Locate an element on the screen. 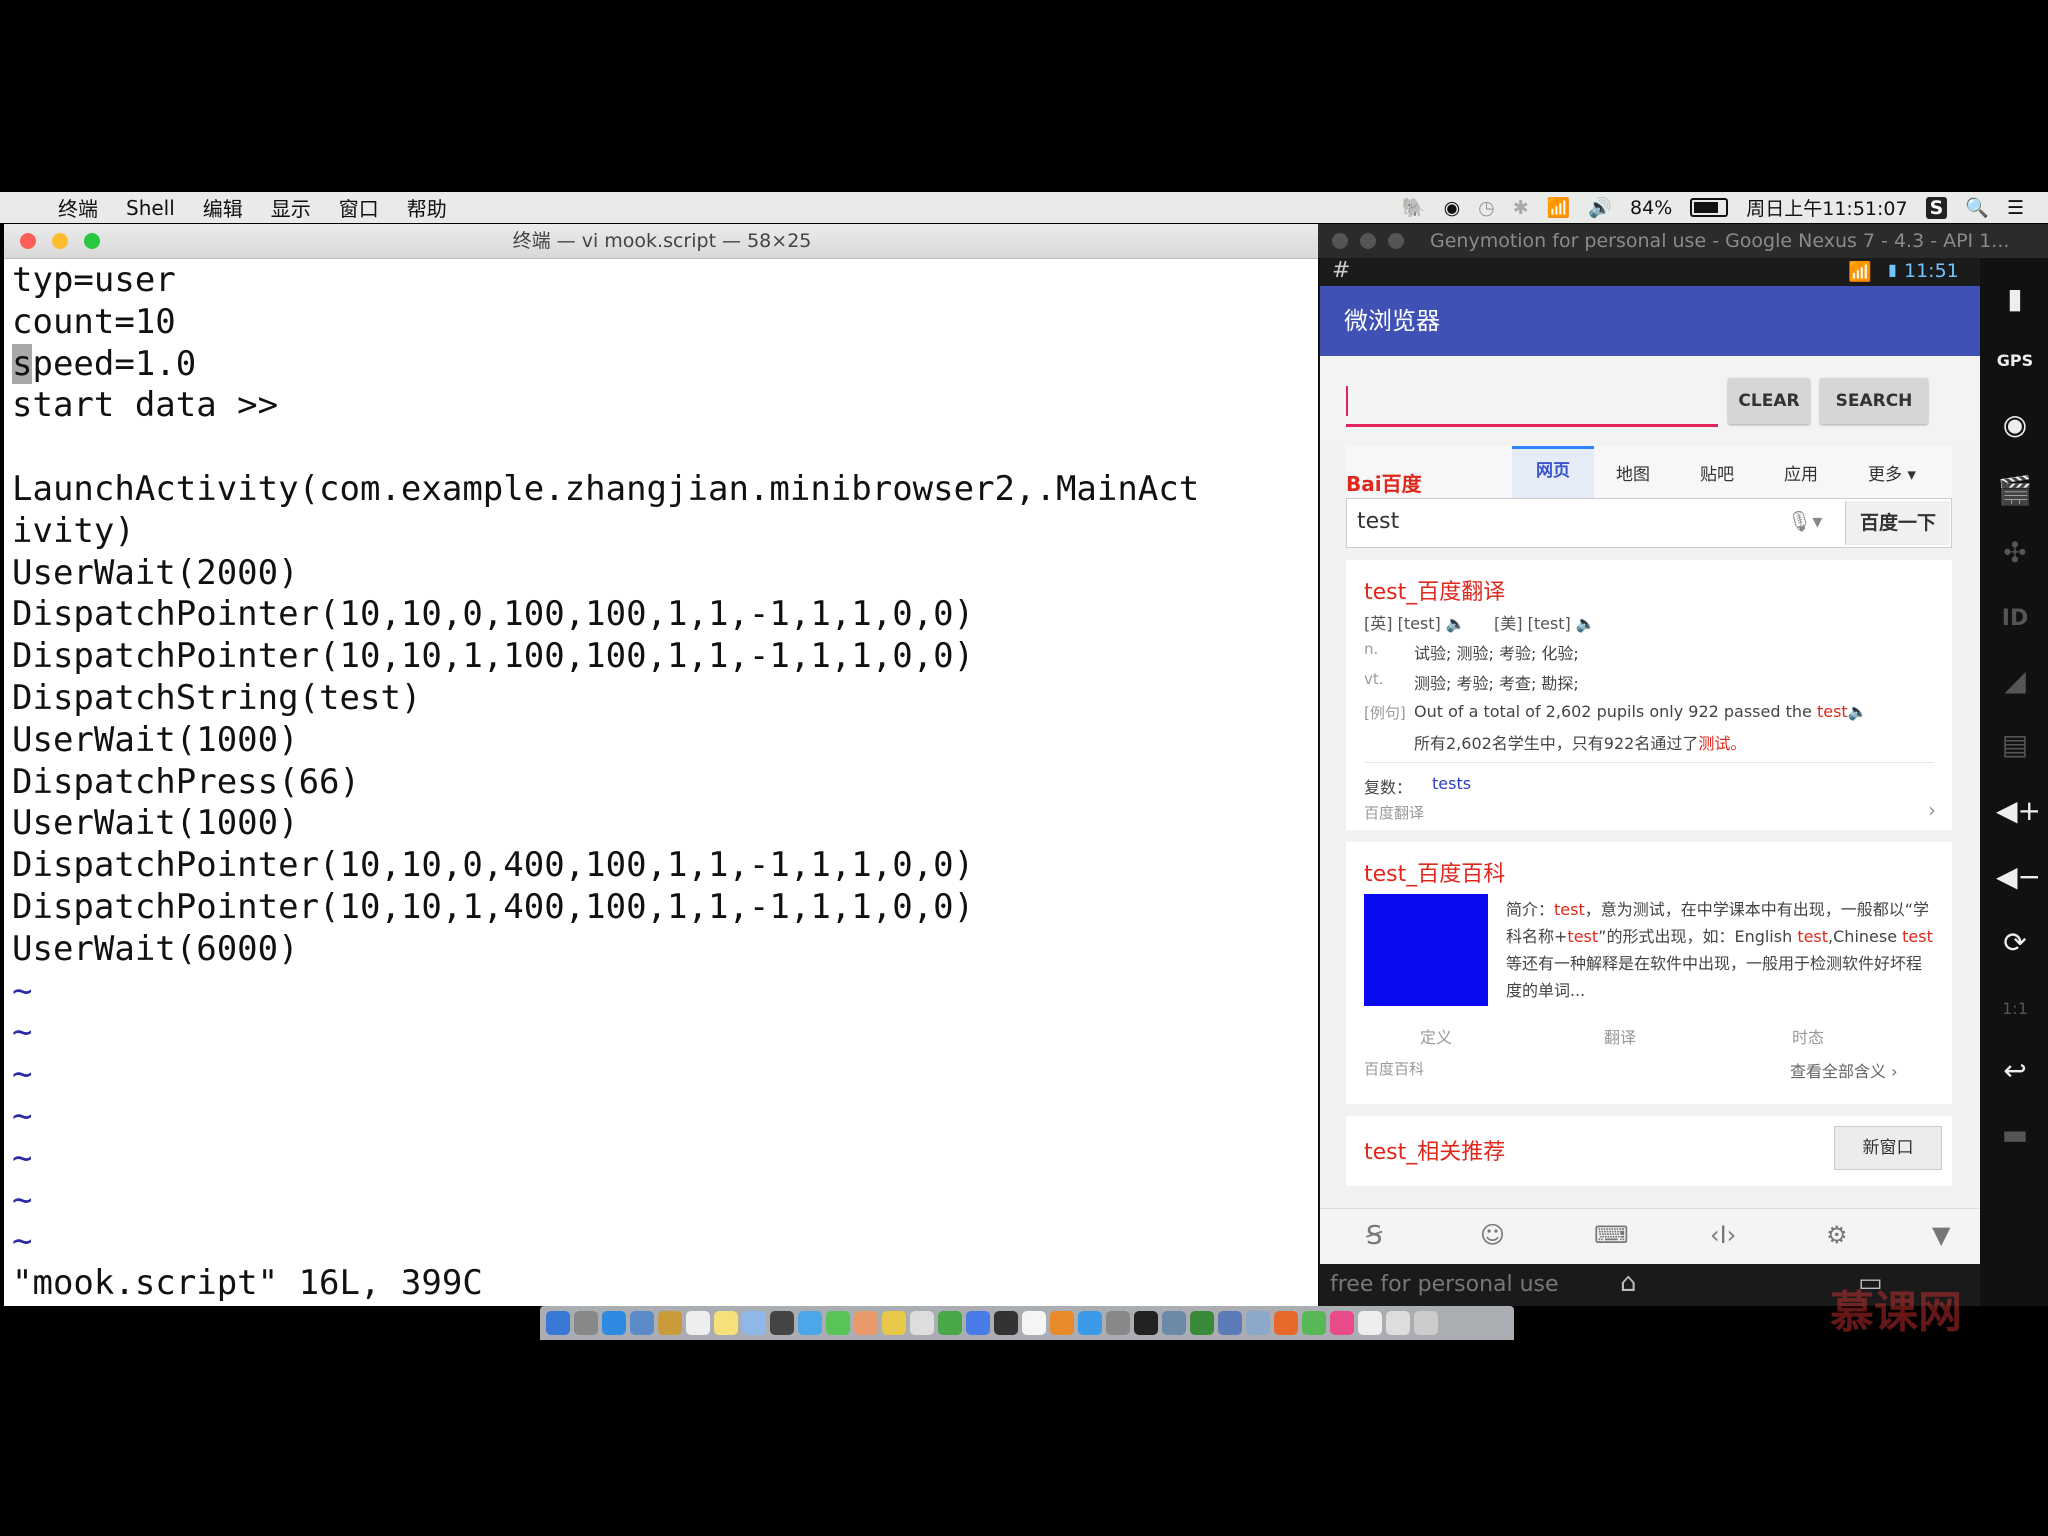  menu-window: 窗口 is located at coordinates (359, 207).